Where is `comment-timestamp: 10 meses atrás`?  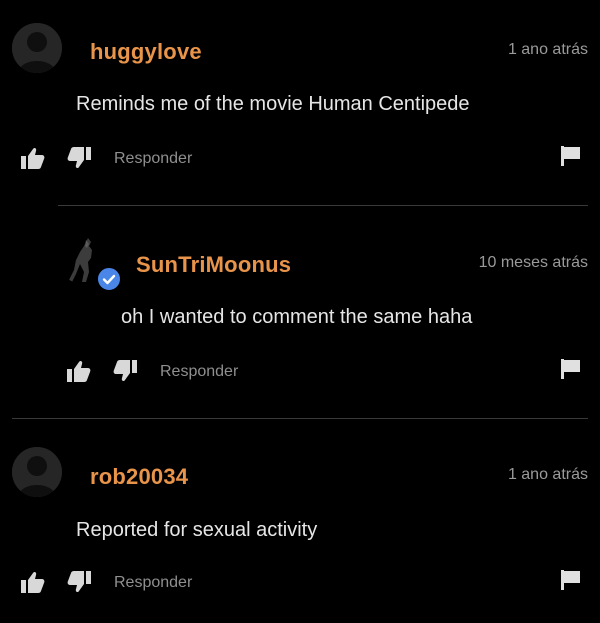
comment-timestamp: 10 meses atrás is located at coordinates (533, 262).